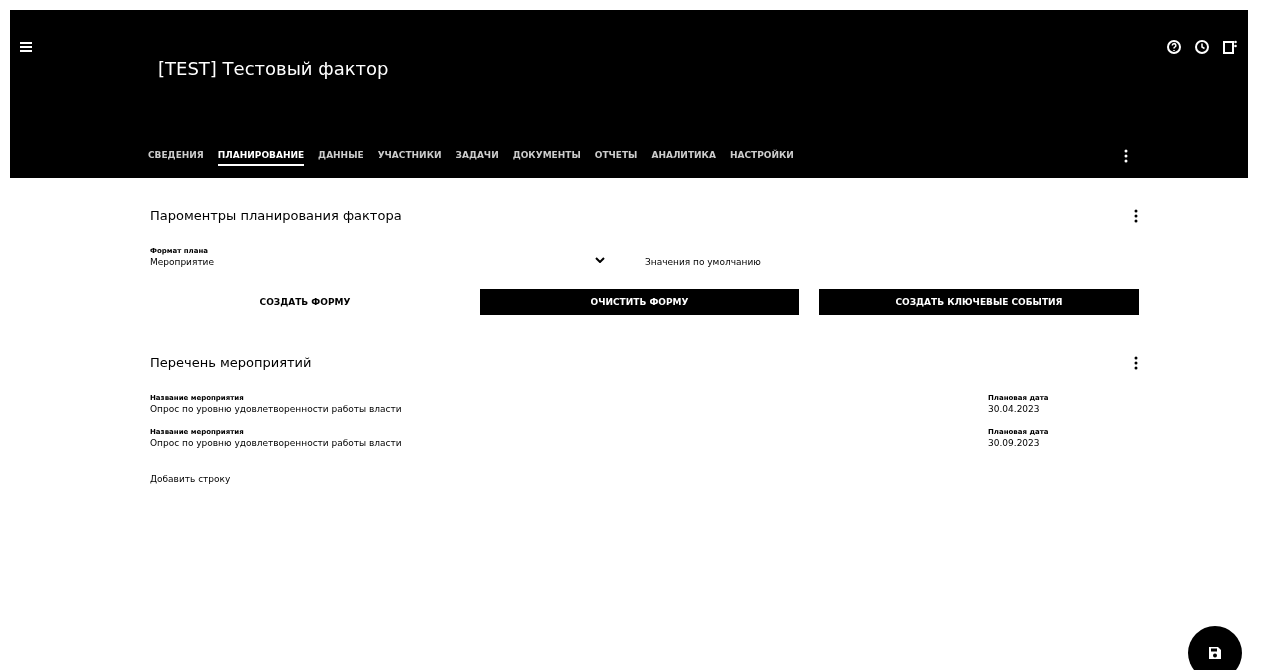  What do you see at coordinates (546, 156) in the screenshot?
I see `tab: ДОКУМЕНТЫ` at bounding box center [546, 156].